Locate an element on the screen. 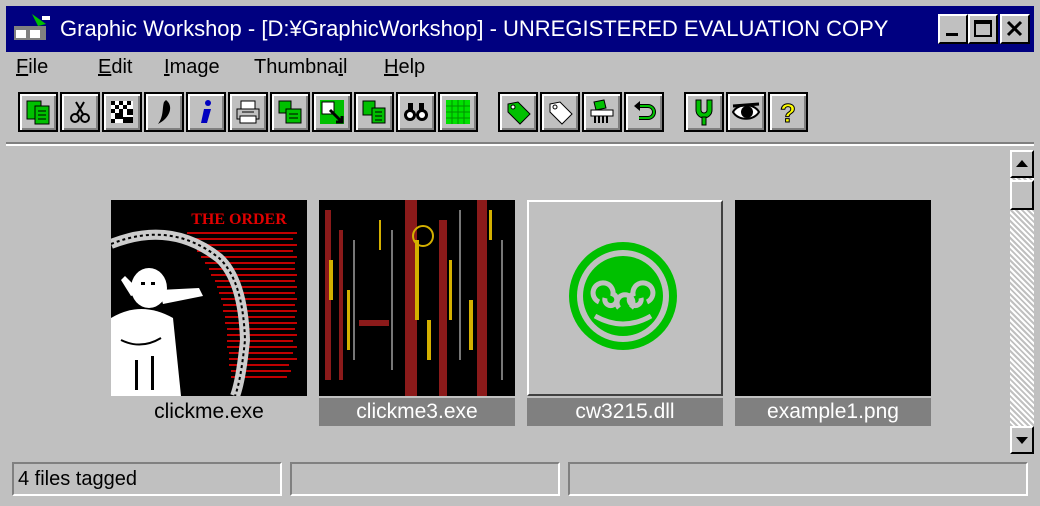 This screenshot has height=506, width=1040. toolbar-divider is located at coordinates (520, 144).